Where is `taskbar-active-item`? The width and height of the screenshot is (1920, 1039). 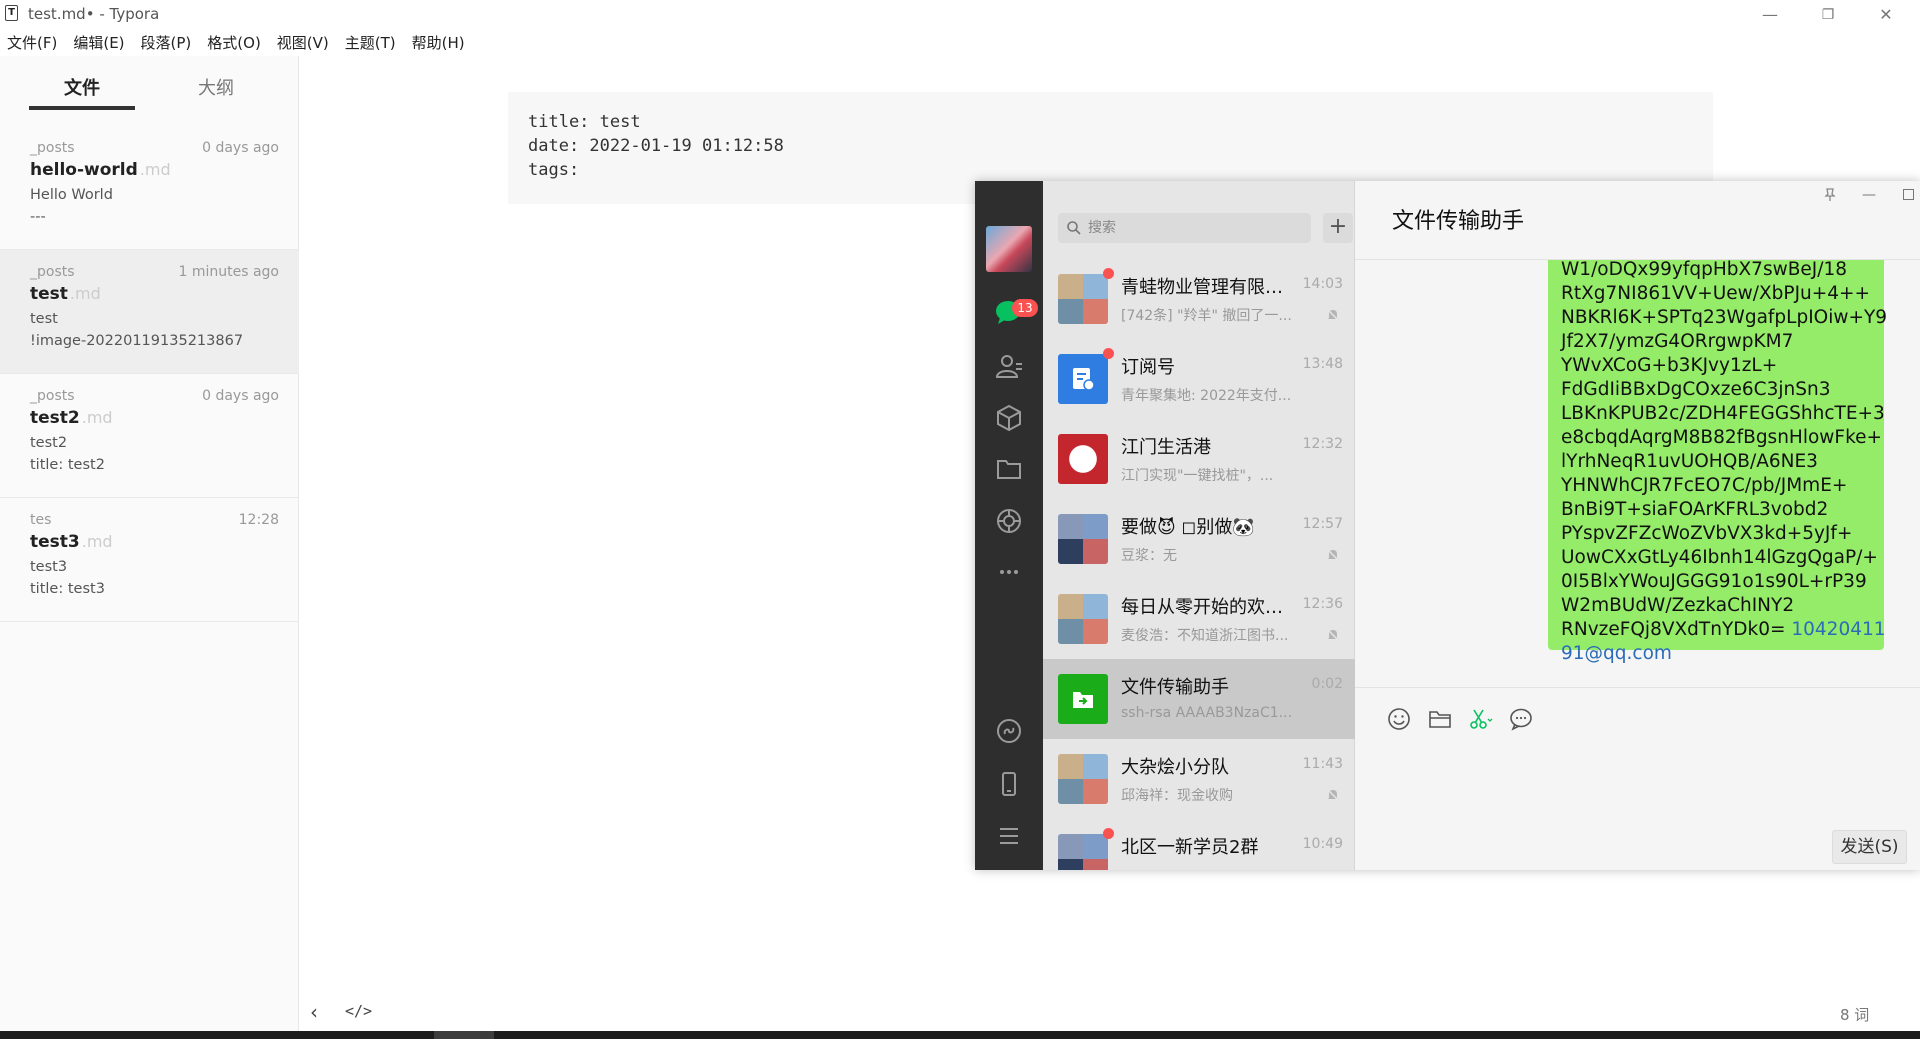
taskbar-active-item is located at coordinates (464, 1035).